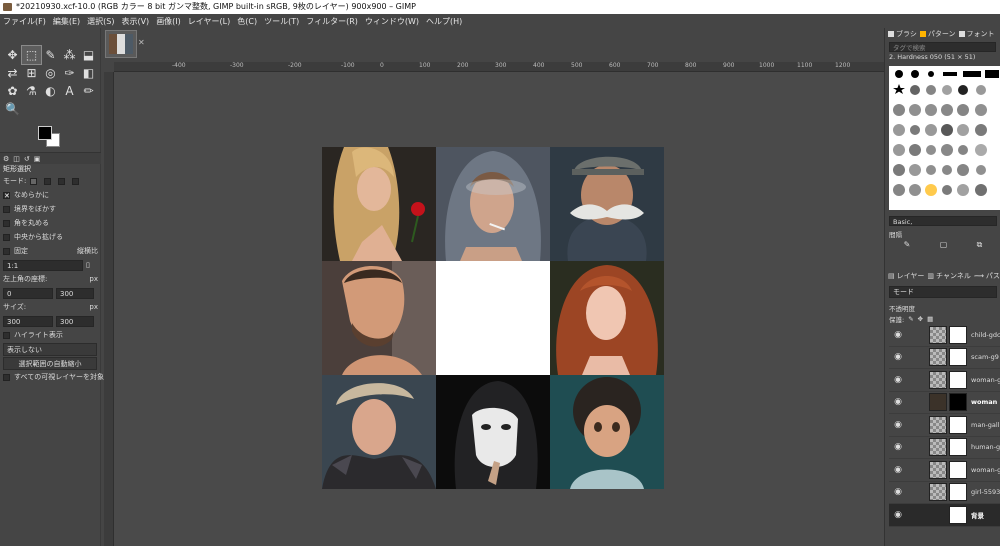 The height and width of the screenshot is (546, 1000). What do you see at coordinates (920, 319) in the screenshot?
I see `lock-position-icon: ✥` at bounding box center [920, 319].